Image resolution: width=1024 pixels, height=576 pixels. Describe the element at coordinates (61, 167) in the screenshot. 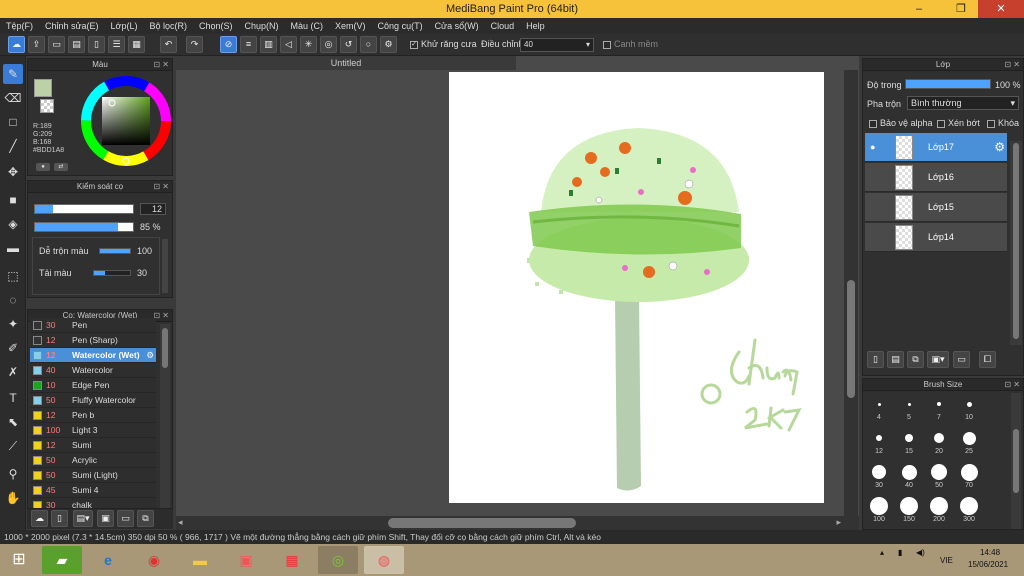

I see `color-swap-icon: ⇄` at that location.